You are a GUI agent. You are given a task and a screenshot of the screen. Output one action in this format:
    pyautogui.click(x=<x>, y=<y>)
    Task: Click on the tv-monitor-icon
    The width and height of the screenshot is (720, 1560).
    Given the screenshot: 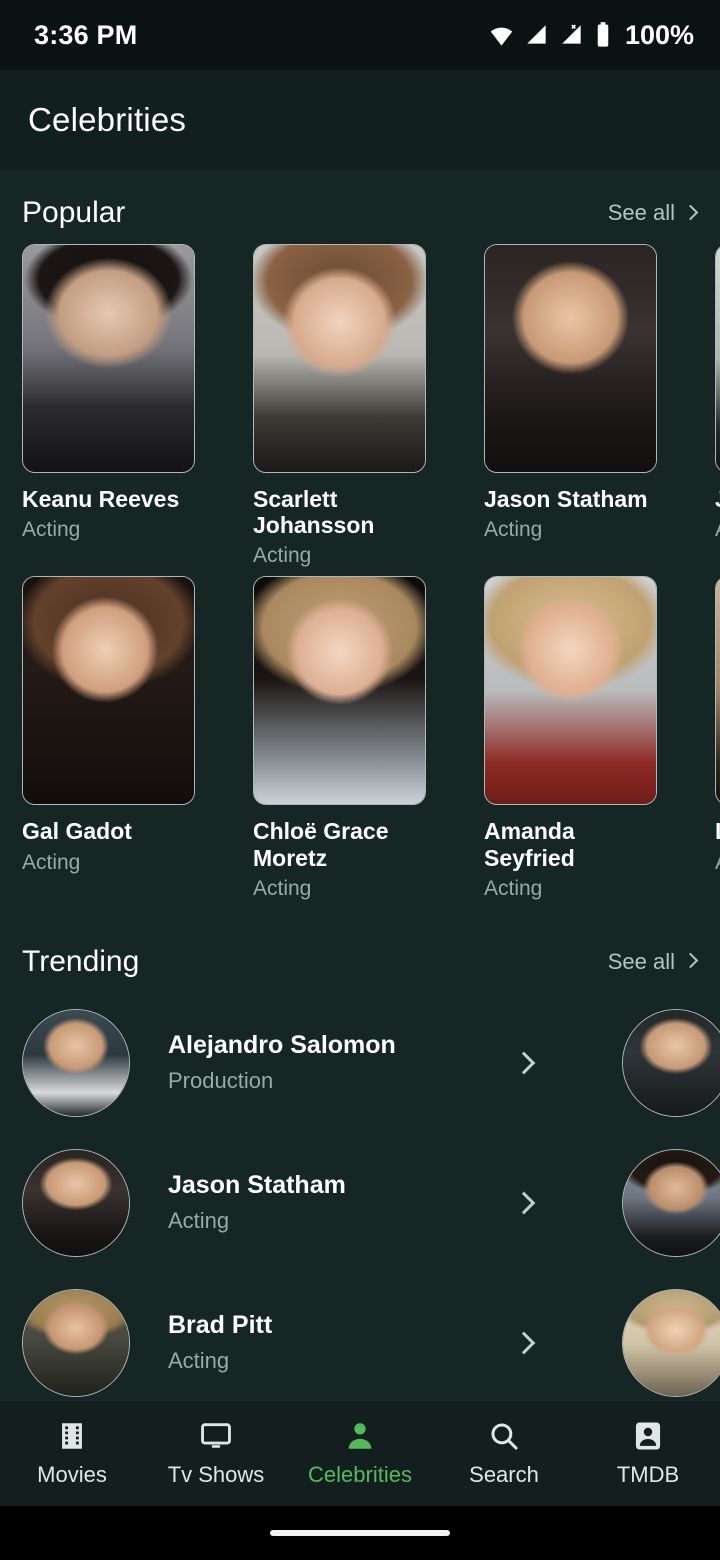 What is the action you would take?
    pyautogui.click(x=216, y=1435)
    